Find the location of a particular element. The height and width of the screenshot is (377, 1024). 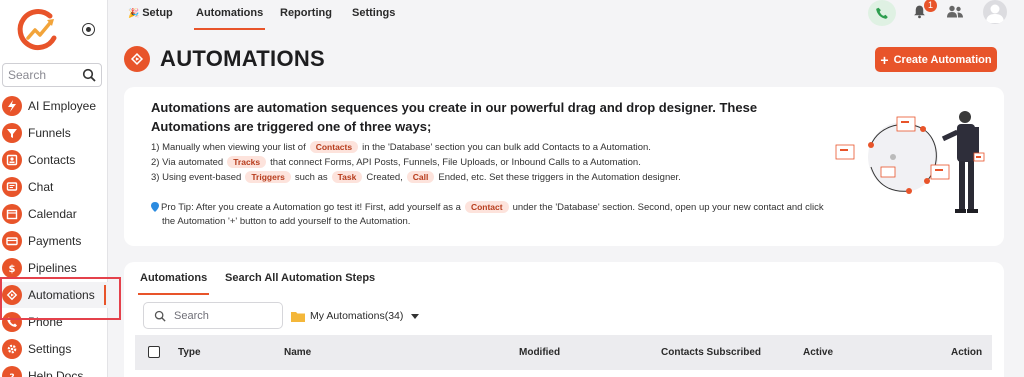

users-icon is located at coordinates (955, 11).